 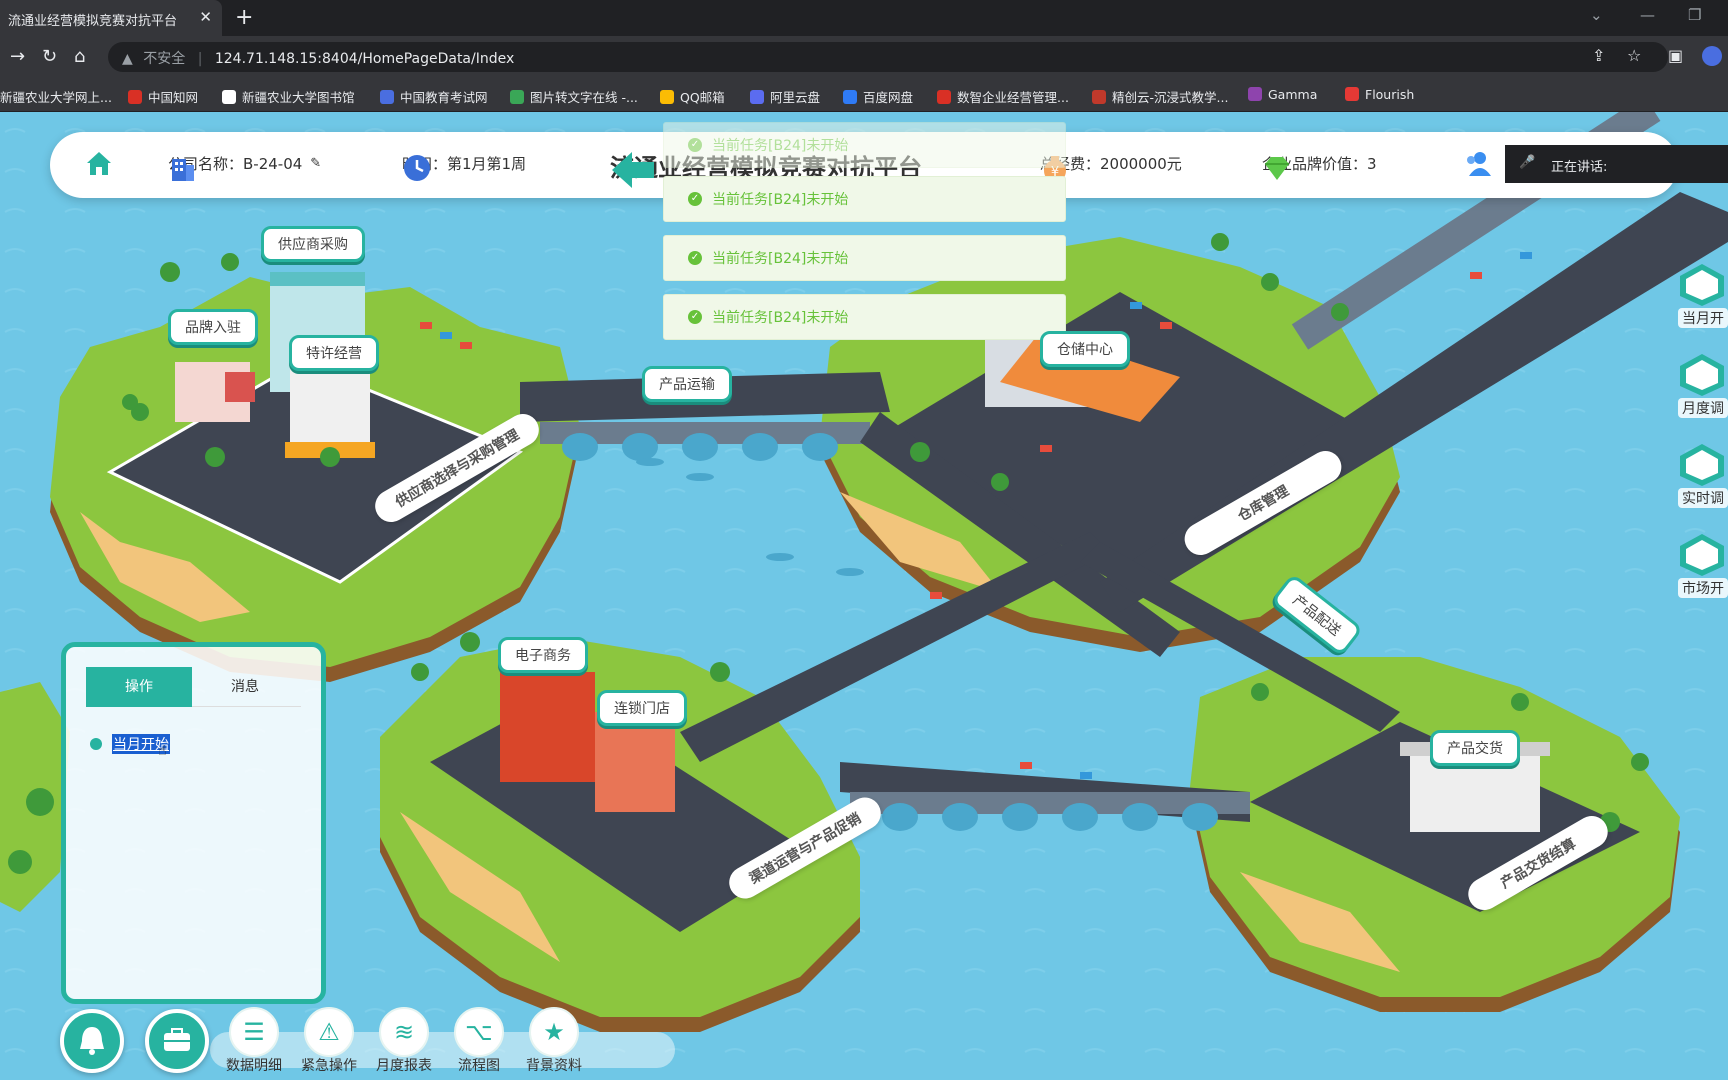 I want to click on operation-panel: 操作 消息 当月开始 ☝, so click(x=193, y=823).